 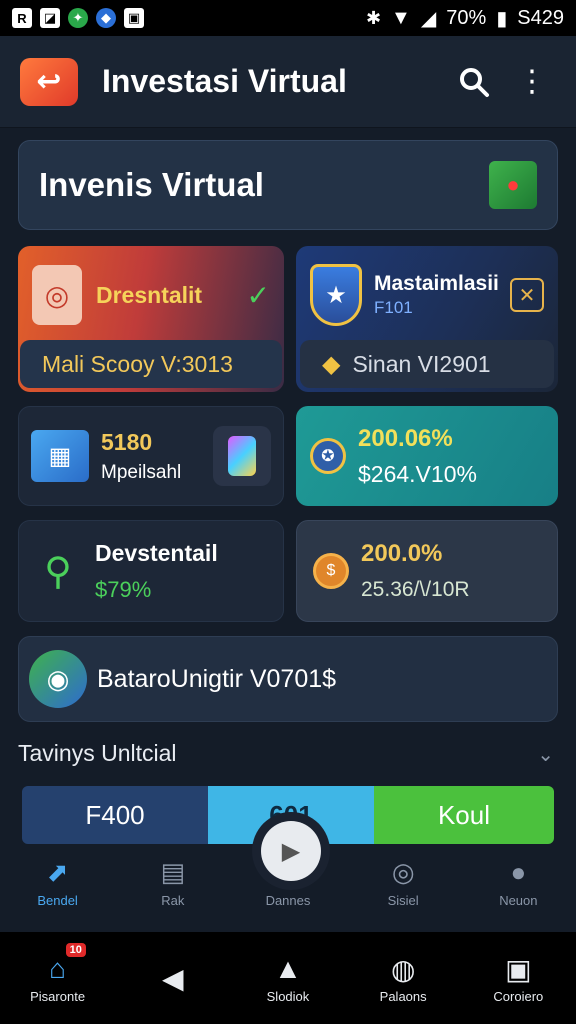 I want to click on section-title: Tavinys Unltcial, so click(x=97, y=753).